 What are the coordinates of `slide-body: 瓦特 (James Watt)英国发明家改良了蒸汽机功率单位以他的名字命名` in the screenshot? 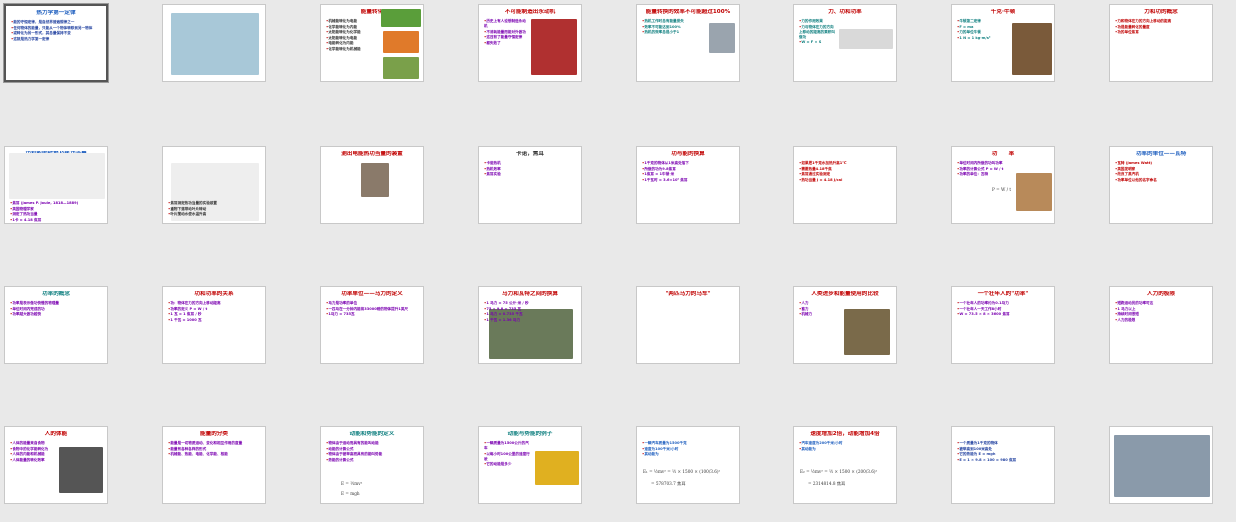 It's located at (1161, 172).